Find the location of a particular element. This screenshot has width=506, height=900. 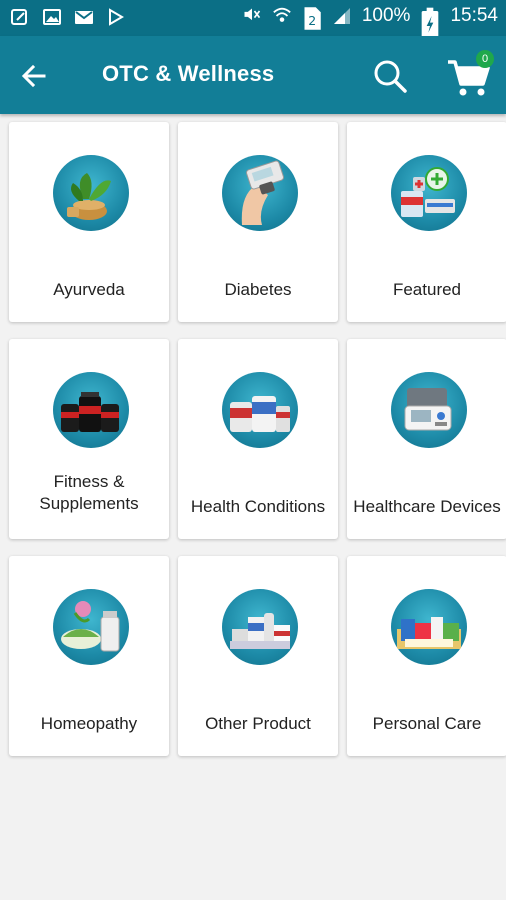

svg-text: 2 is located at coordinates (312, 20).